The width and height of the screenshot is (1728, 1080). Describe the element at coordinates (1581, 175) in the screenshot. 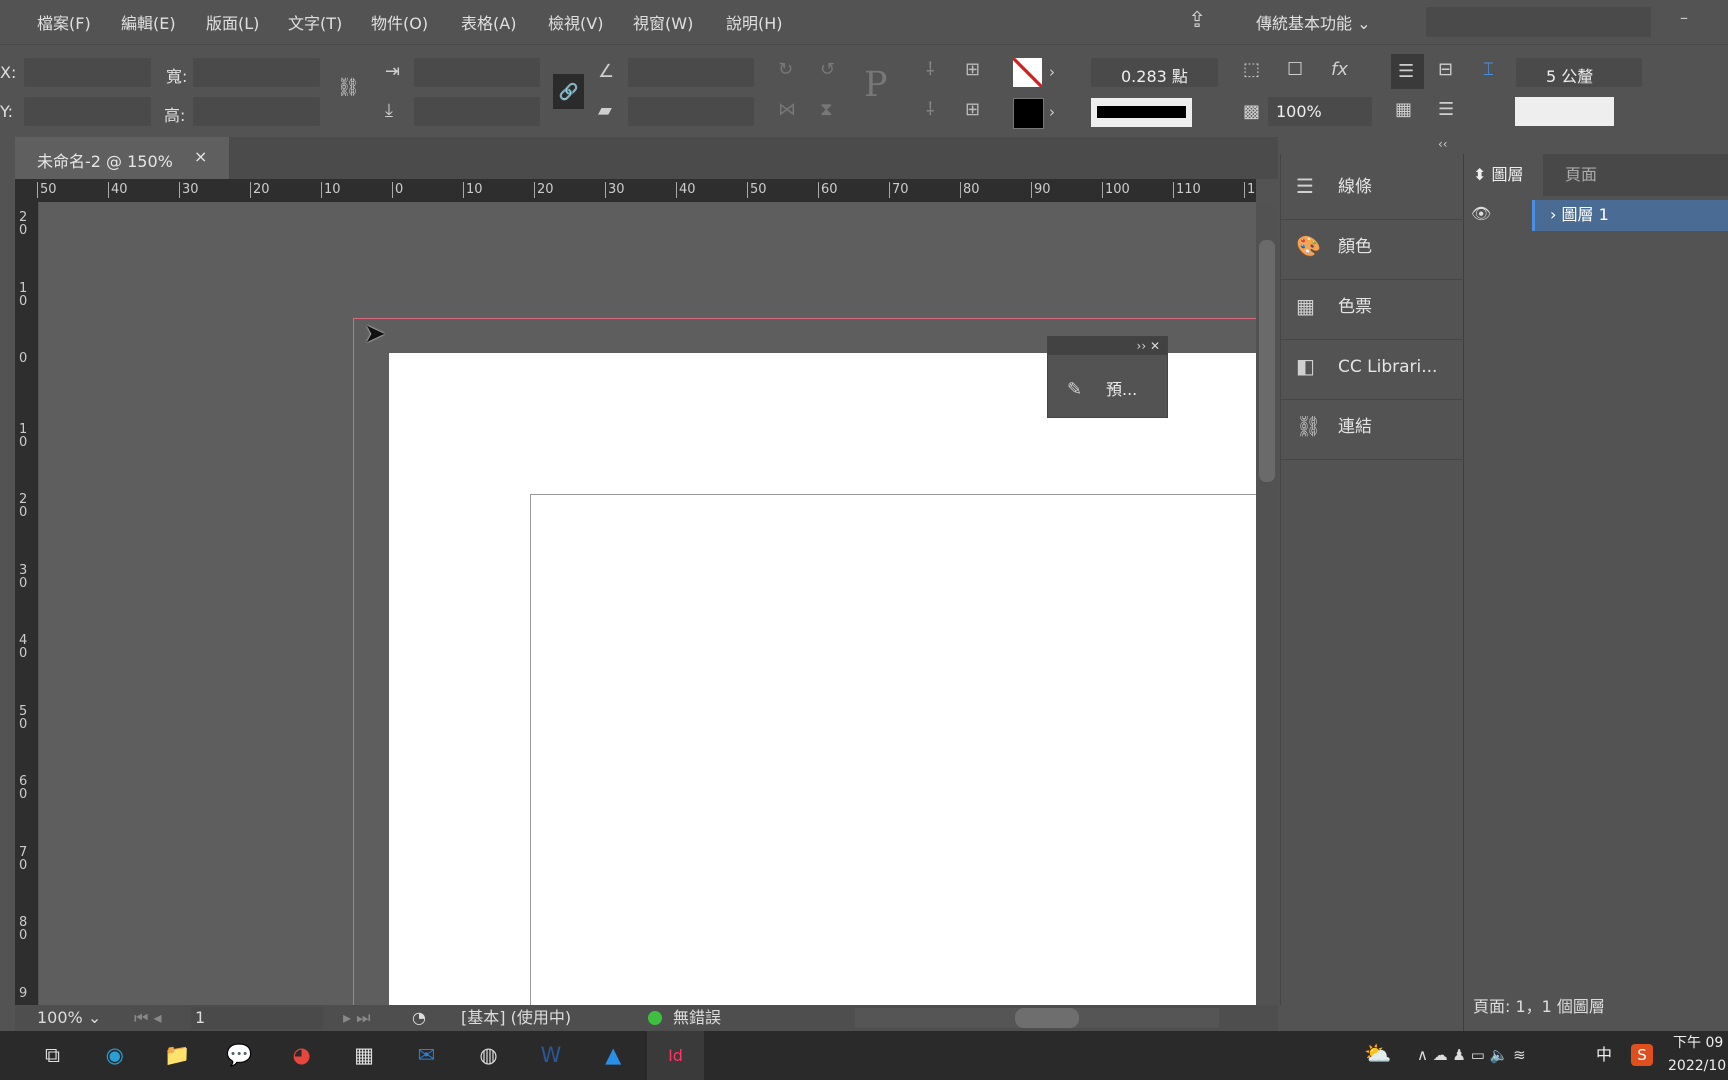

I see `tab-pages: 頁面` at that location.